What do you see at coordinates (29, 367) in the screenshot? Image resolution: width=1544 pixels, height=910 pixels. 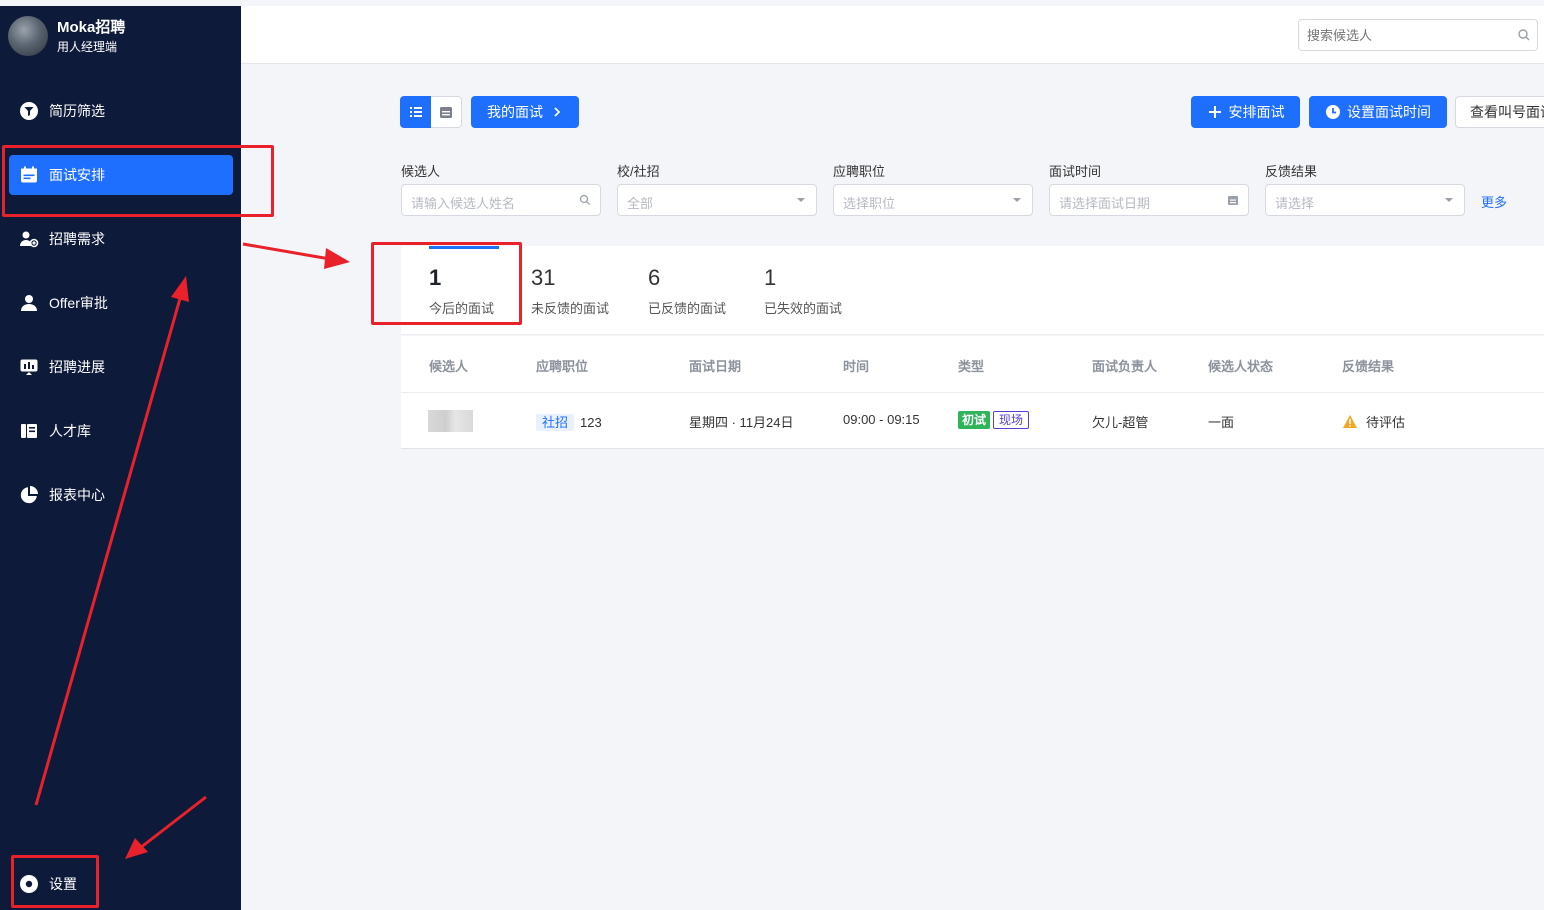 I see `progress-icon` at bounding box center [29, 367].